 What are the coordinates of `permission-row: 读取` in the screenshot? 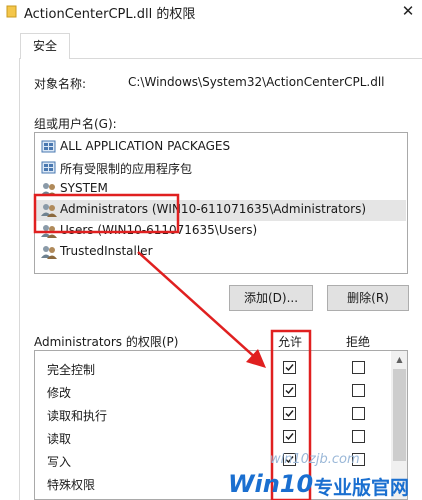 It's located at (213, 437).